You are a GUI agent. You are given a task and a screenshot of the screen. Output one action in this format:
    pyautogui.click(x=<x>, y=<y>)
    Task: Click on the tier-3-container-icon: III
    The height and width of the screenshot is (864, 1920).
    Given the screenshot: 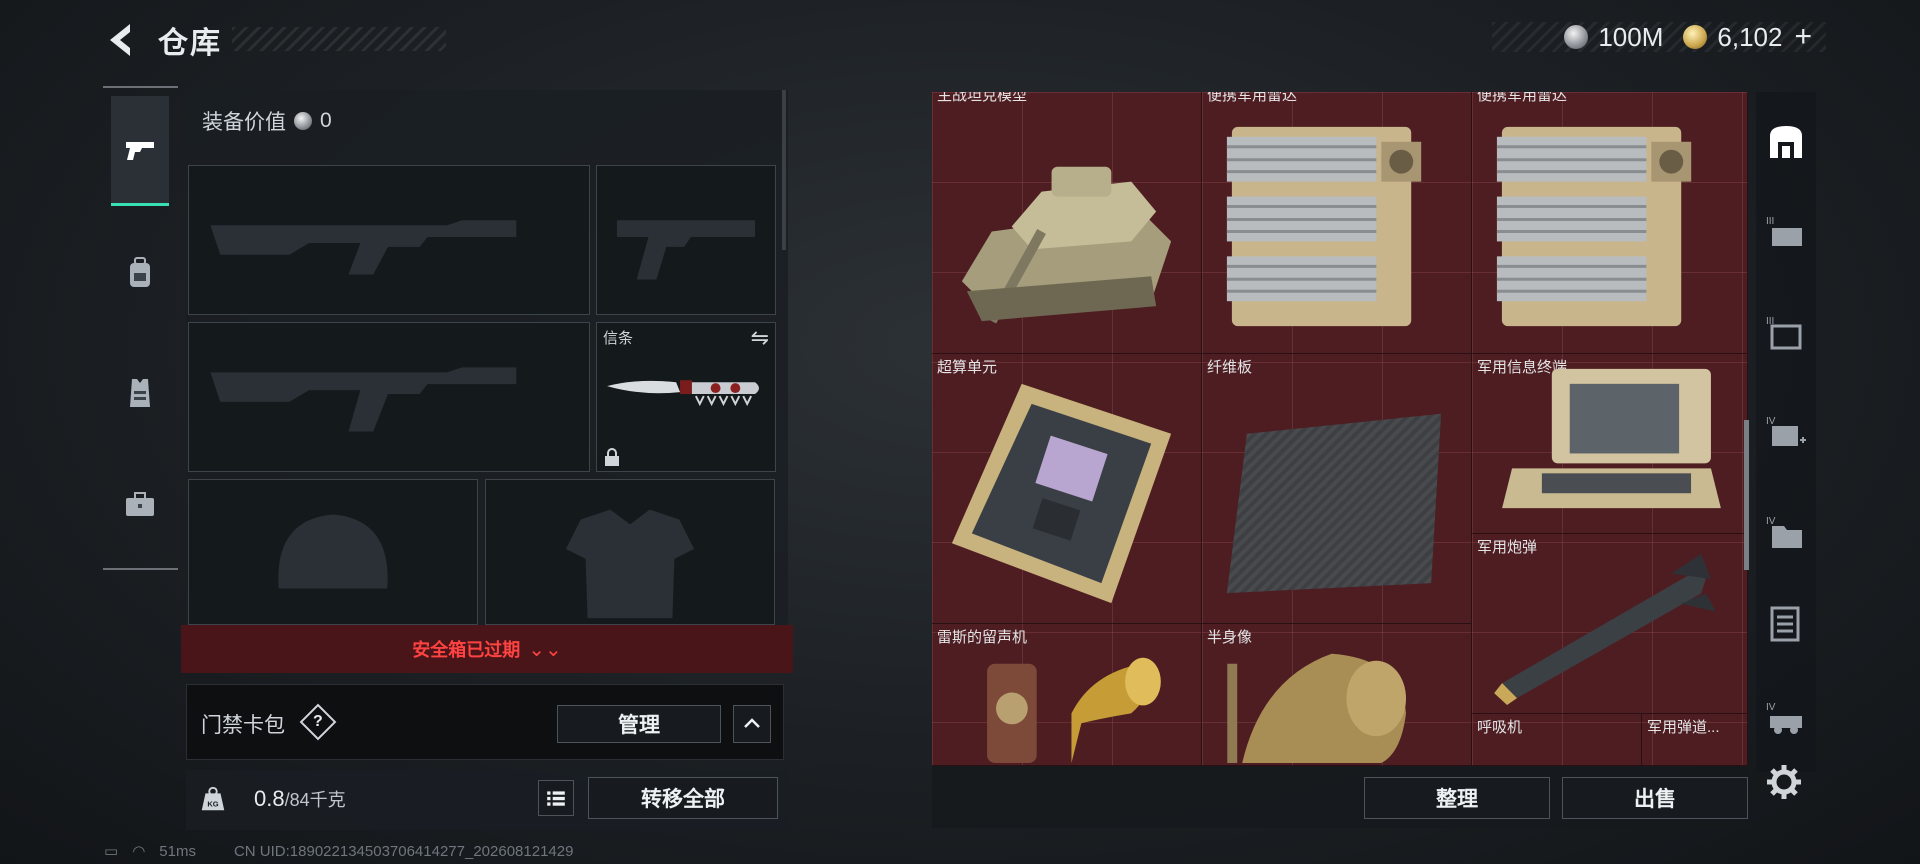 What is the action you would take?
    pyautogui.click(x=1784, y=333)
    